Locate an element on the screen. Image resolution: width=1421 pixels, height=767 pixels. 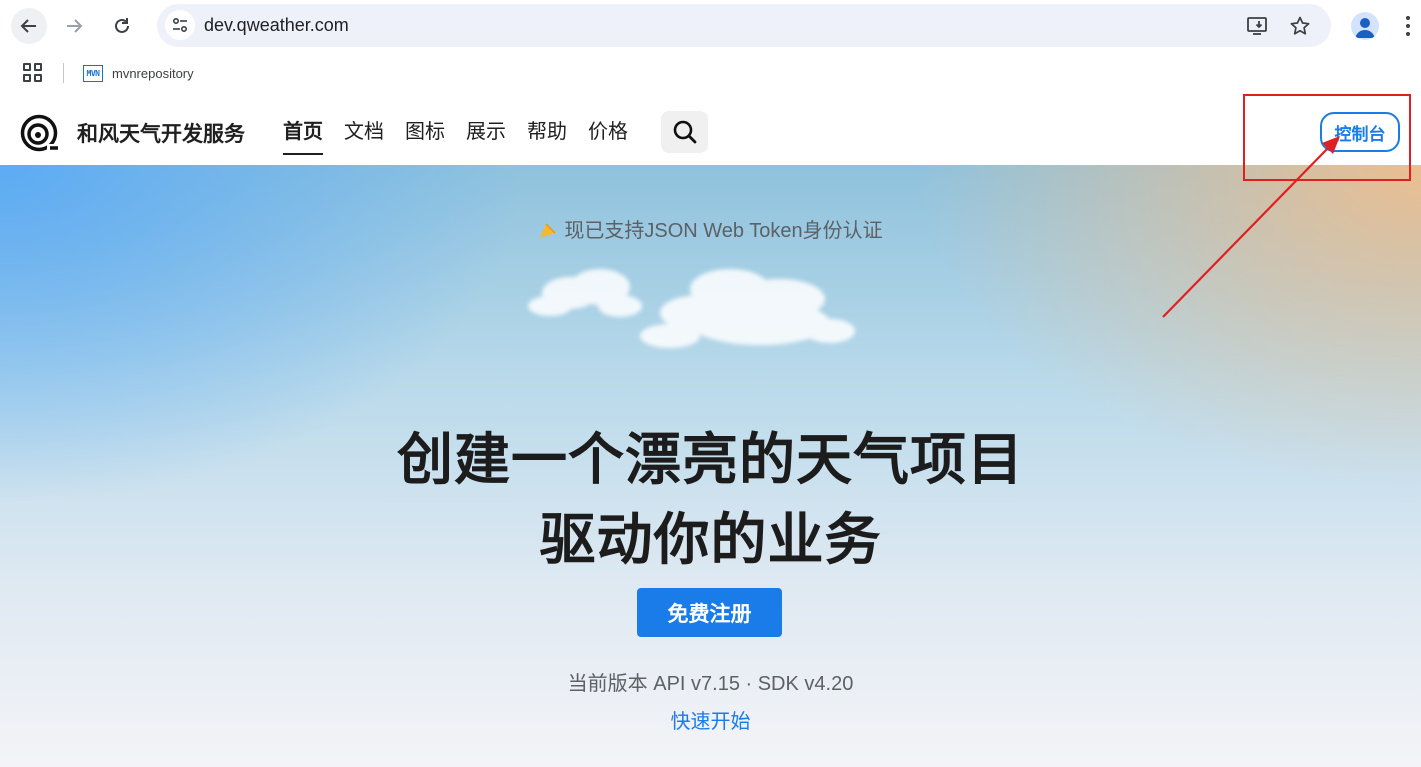
profile-icon is located at coordinates (1365, 28).